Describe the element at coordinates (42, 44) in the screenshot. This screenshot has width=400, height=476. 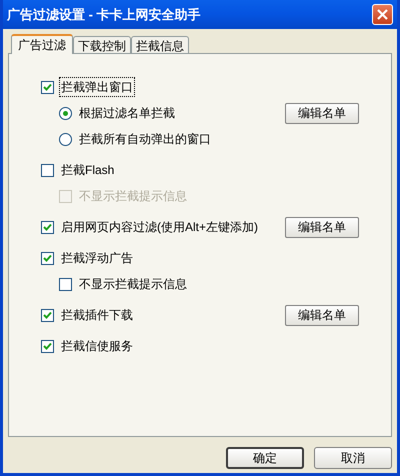
I see `tab: 广告过滤` at that location.